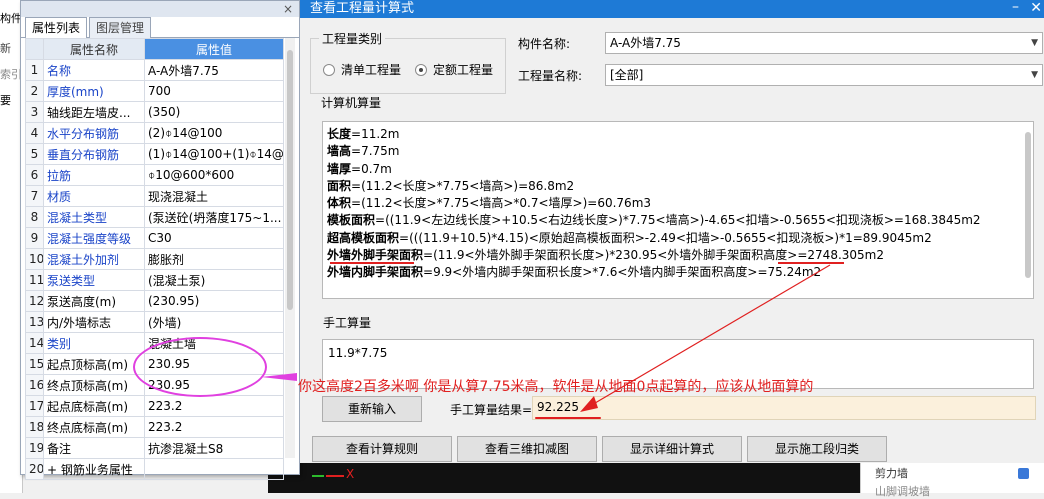 The image size is (1044, 499). I want to click on table-row: 6 拉筋 ⌽10@600*600, so click(154, 175).